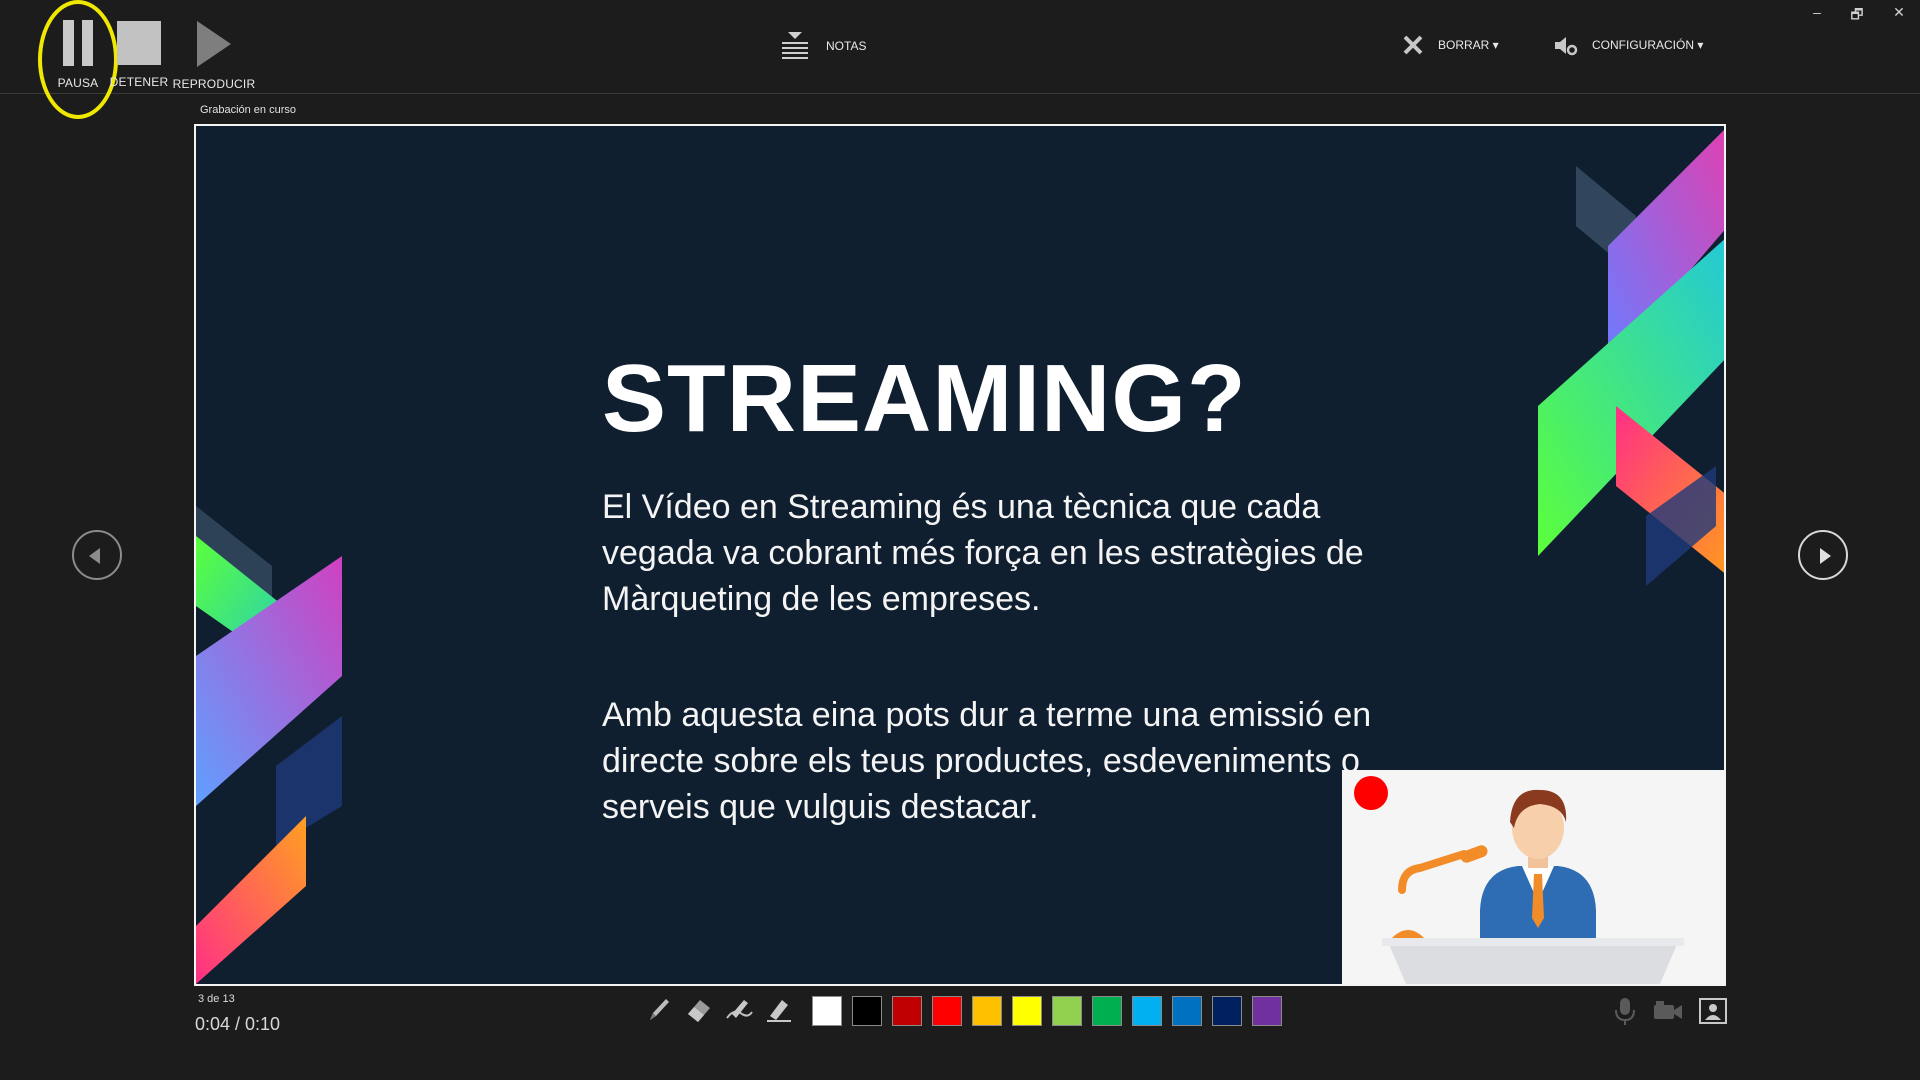  I want to click on erase-label: BORRAR ▾, so click(1468, 45).